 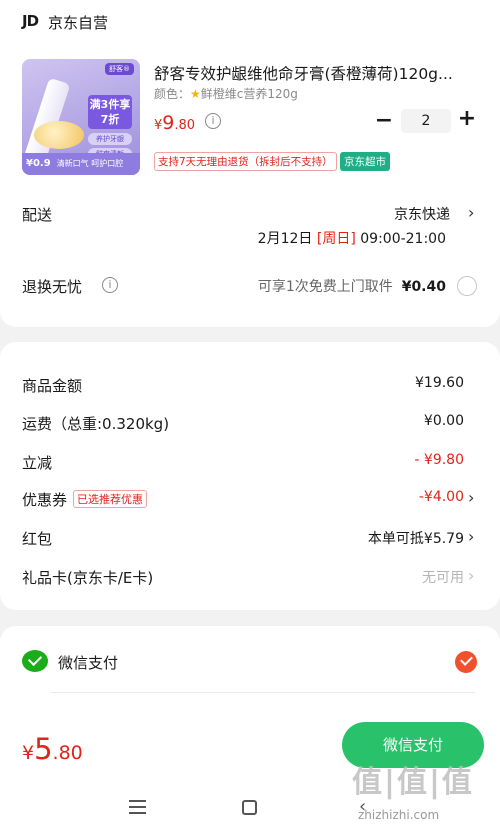 What do you see at coordinates (96, 424) in the screenshot?
I see `shipping-label: 运费（总重:0.320kg)` at bounding box center [96, 424].